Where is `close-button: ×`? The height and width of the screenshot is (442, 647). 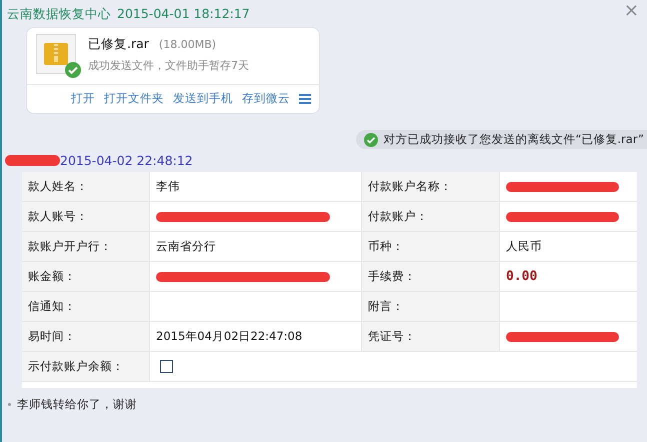
close-button: × is located at coordinates (631, 10).